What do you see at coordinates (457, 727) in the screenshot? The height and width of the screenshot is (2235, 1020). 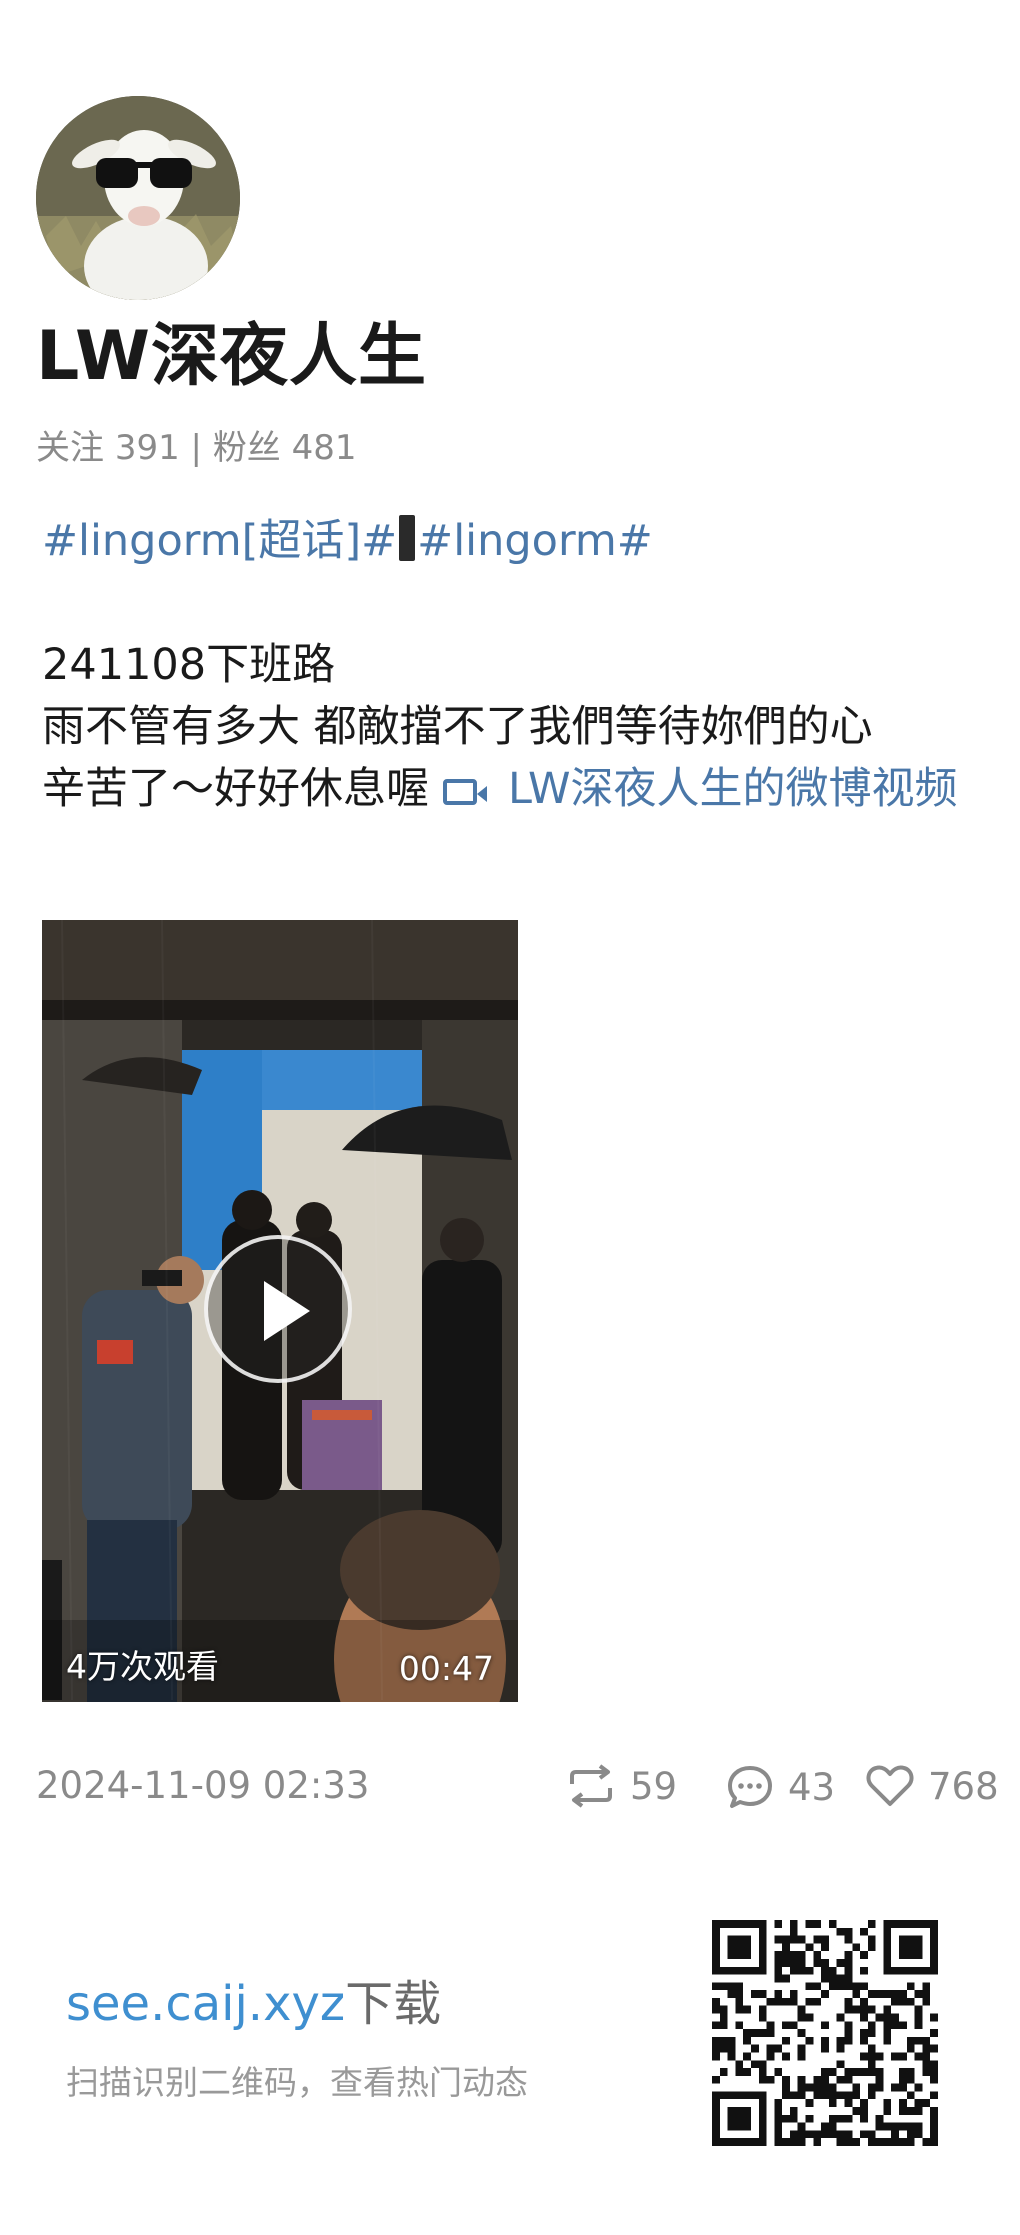 I see `post-line-2: 雨不管有多大 都敵擋不了我們等待妳們的心` at bounding box center [457, 727].